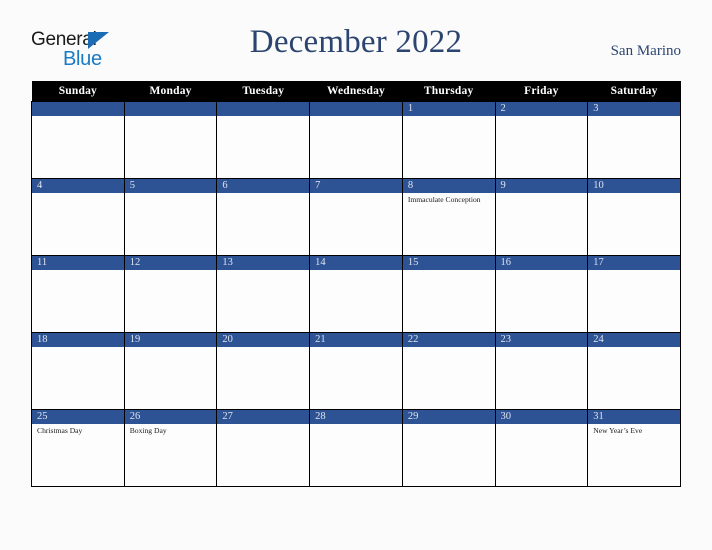  What do you see at coordinates (449, 263) in the screenshot?
I see `day-number: 15` at bounding box center [449, 263].